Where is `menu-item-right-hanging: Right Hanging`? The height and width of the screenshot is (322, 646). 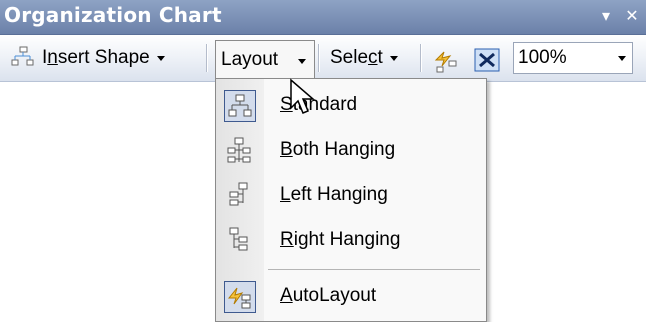
menu-item-right-hanging: Right Hanging is located at coordinates (351, 241).